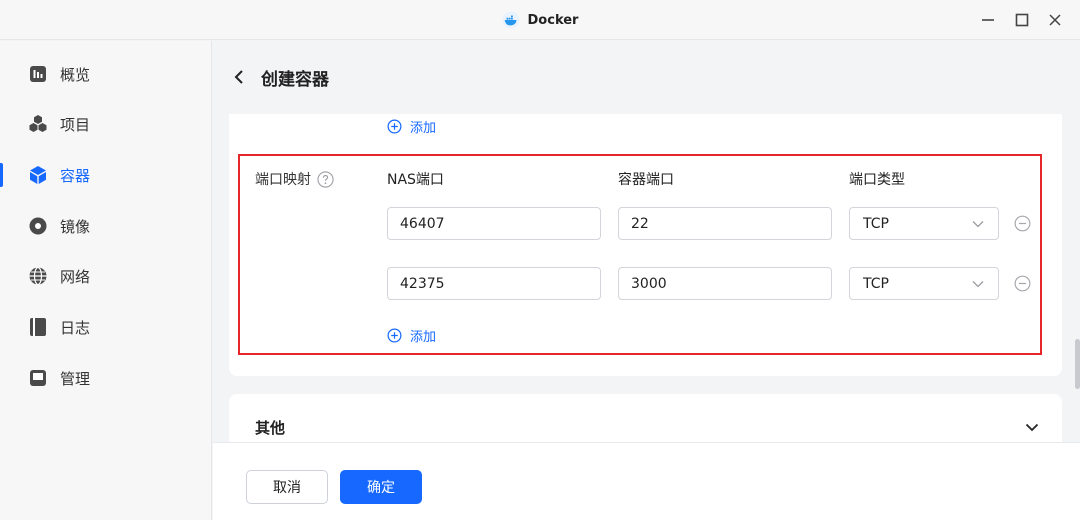 Image resolution: width=1080 pixels, height=520 pixels. Describe the element at coordinates (105, 276) in the screenshot. I see `sidebar-item-network: 网络` at that location.